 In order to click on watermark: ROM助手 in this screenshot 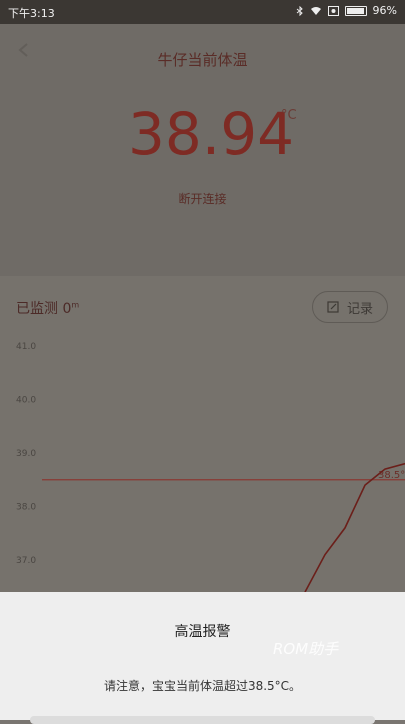, I will do `click(306, 649)`.